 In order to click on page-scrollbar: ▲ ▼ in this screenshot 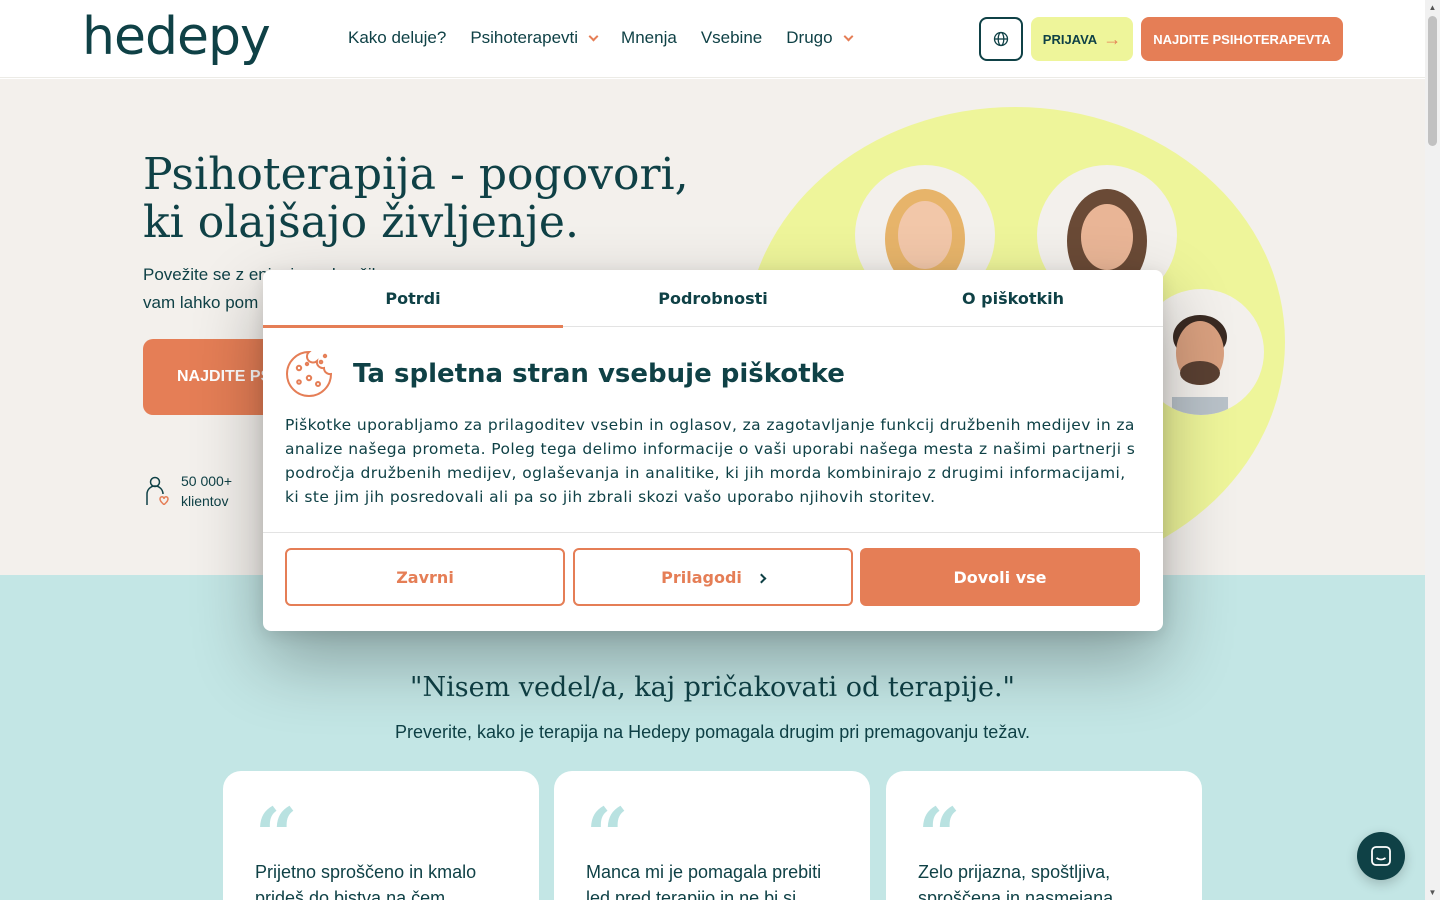, I will do `click(1432, 450)`.